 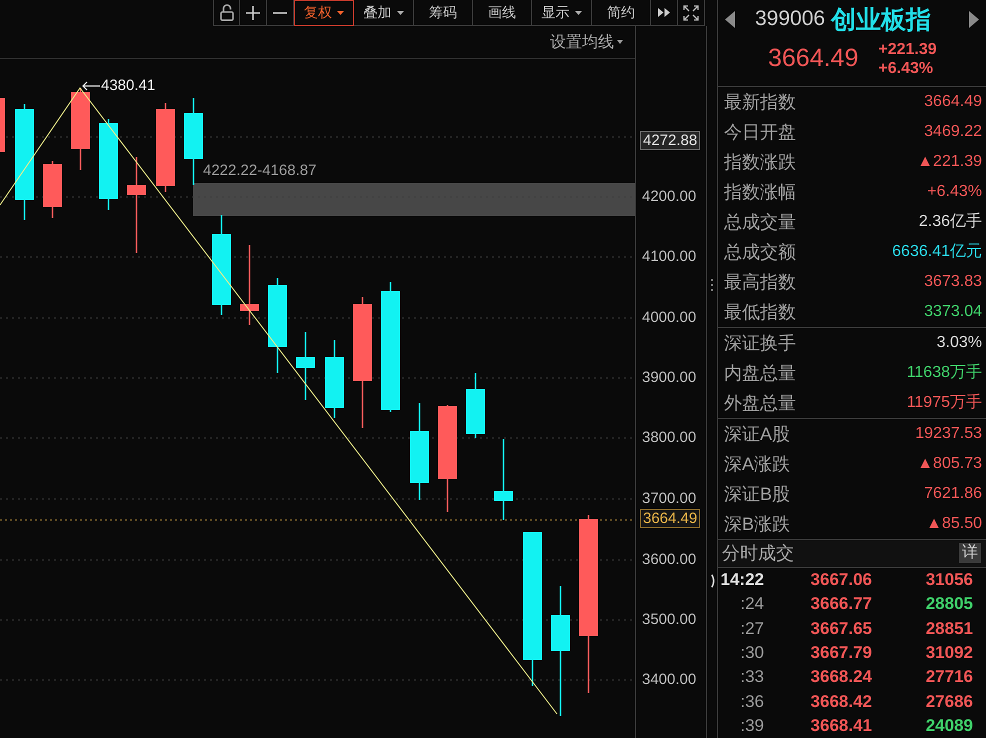 What do you see at coordinates (906, 68) in the screenshot?
I see `percent-change: +6.43%` at bounding box center [906, 68].